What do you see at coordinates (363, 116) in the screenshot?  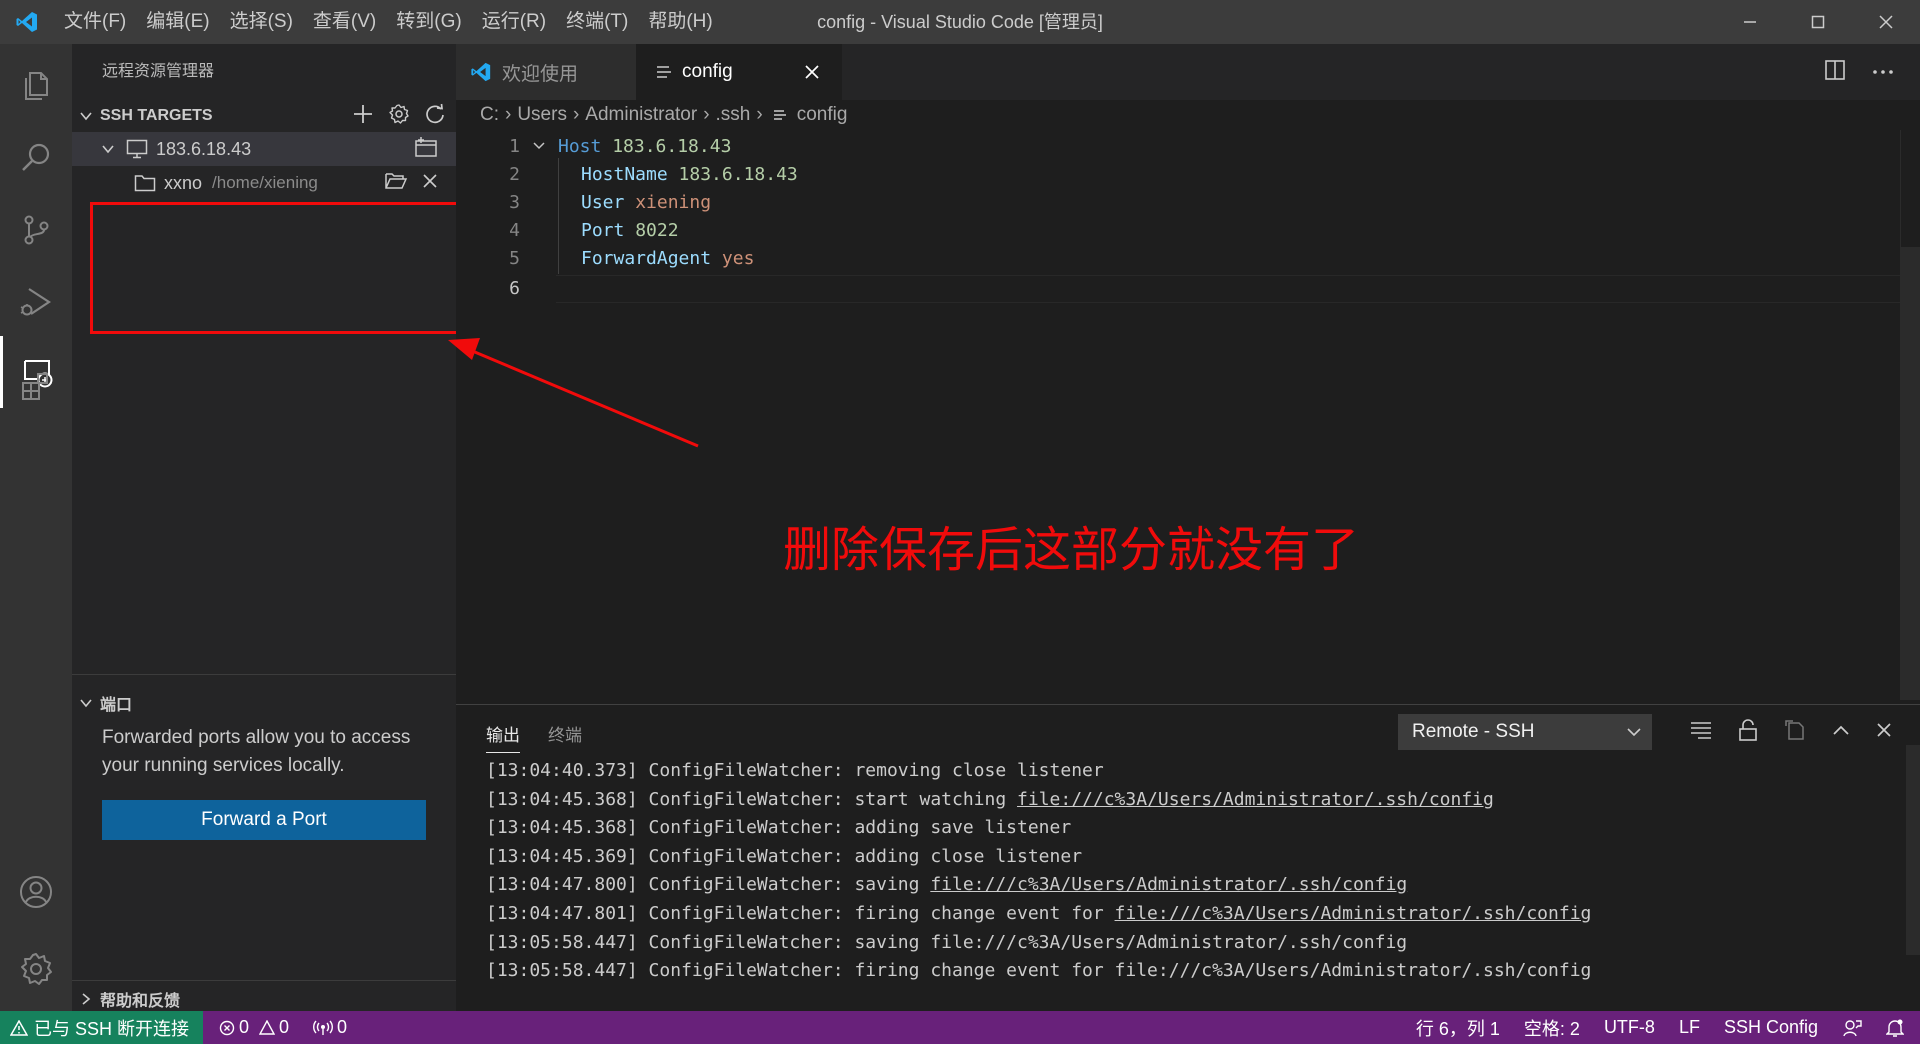 I see `add-new-icon` at bounding box center [363, 116].